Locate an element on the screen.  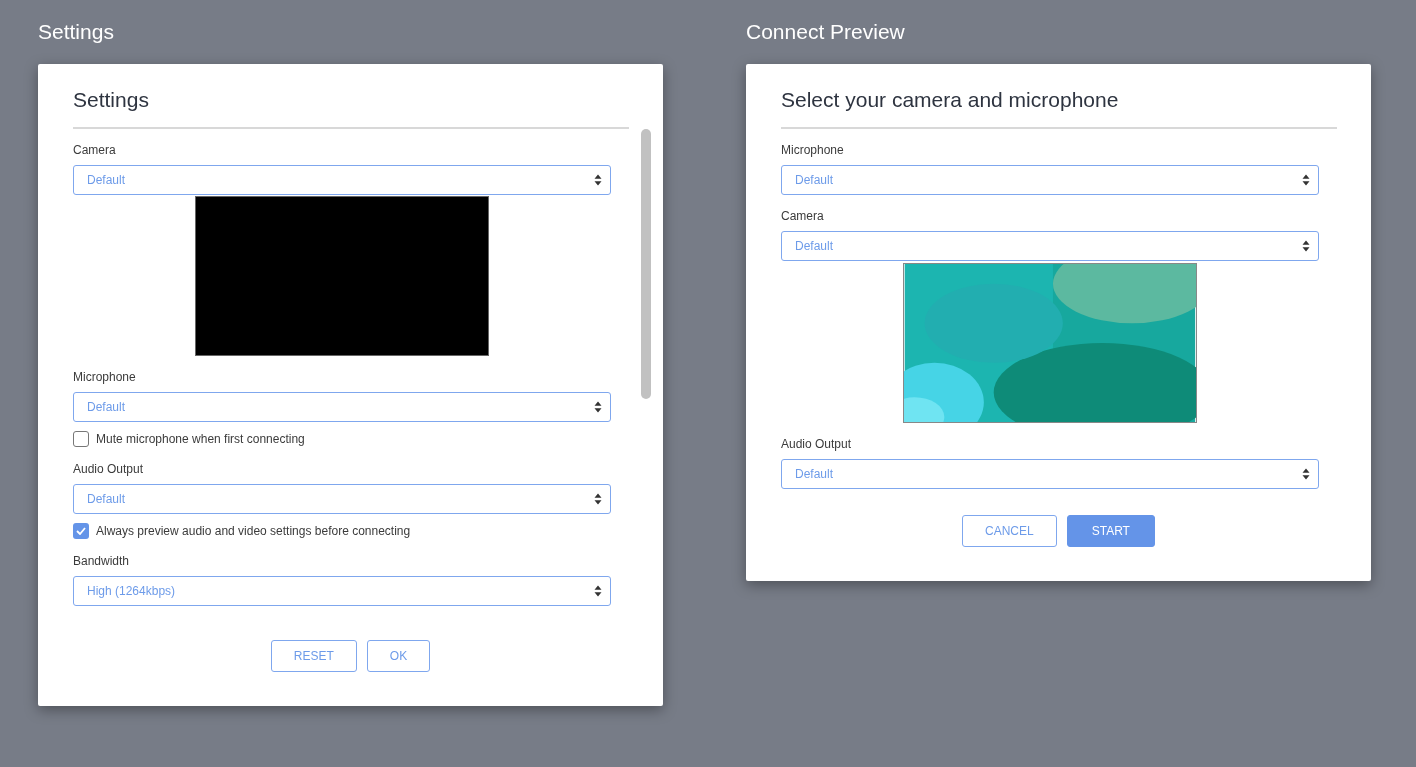
dropdown: High (1264kbps) is located at coordinates (342, 591).